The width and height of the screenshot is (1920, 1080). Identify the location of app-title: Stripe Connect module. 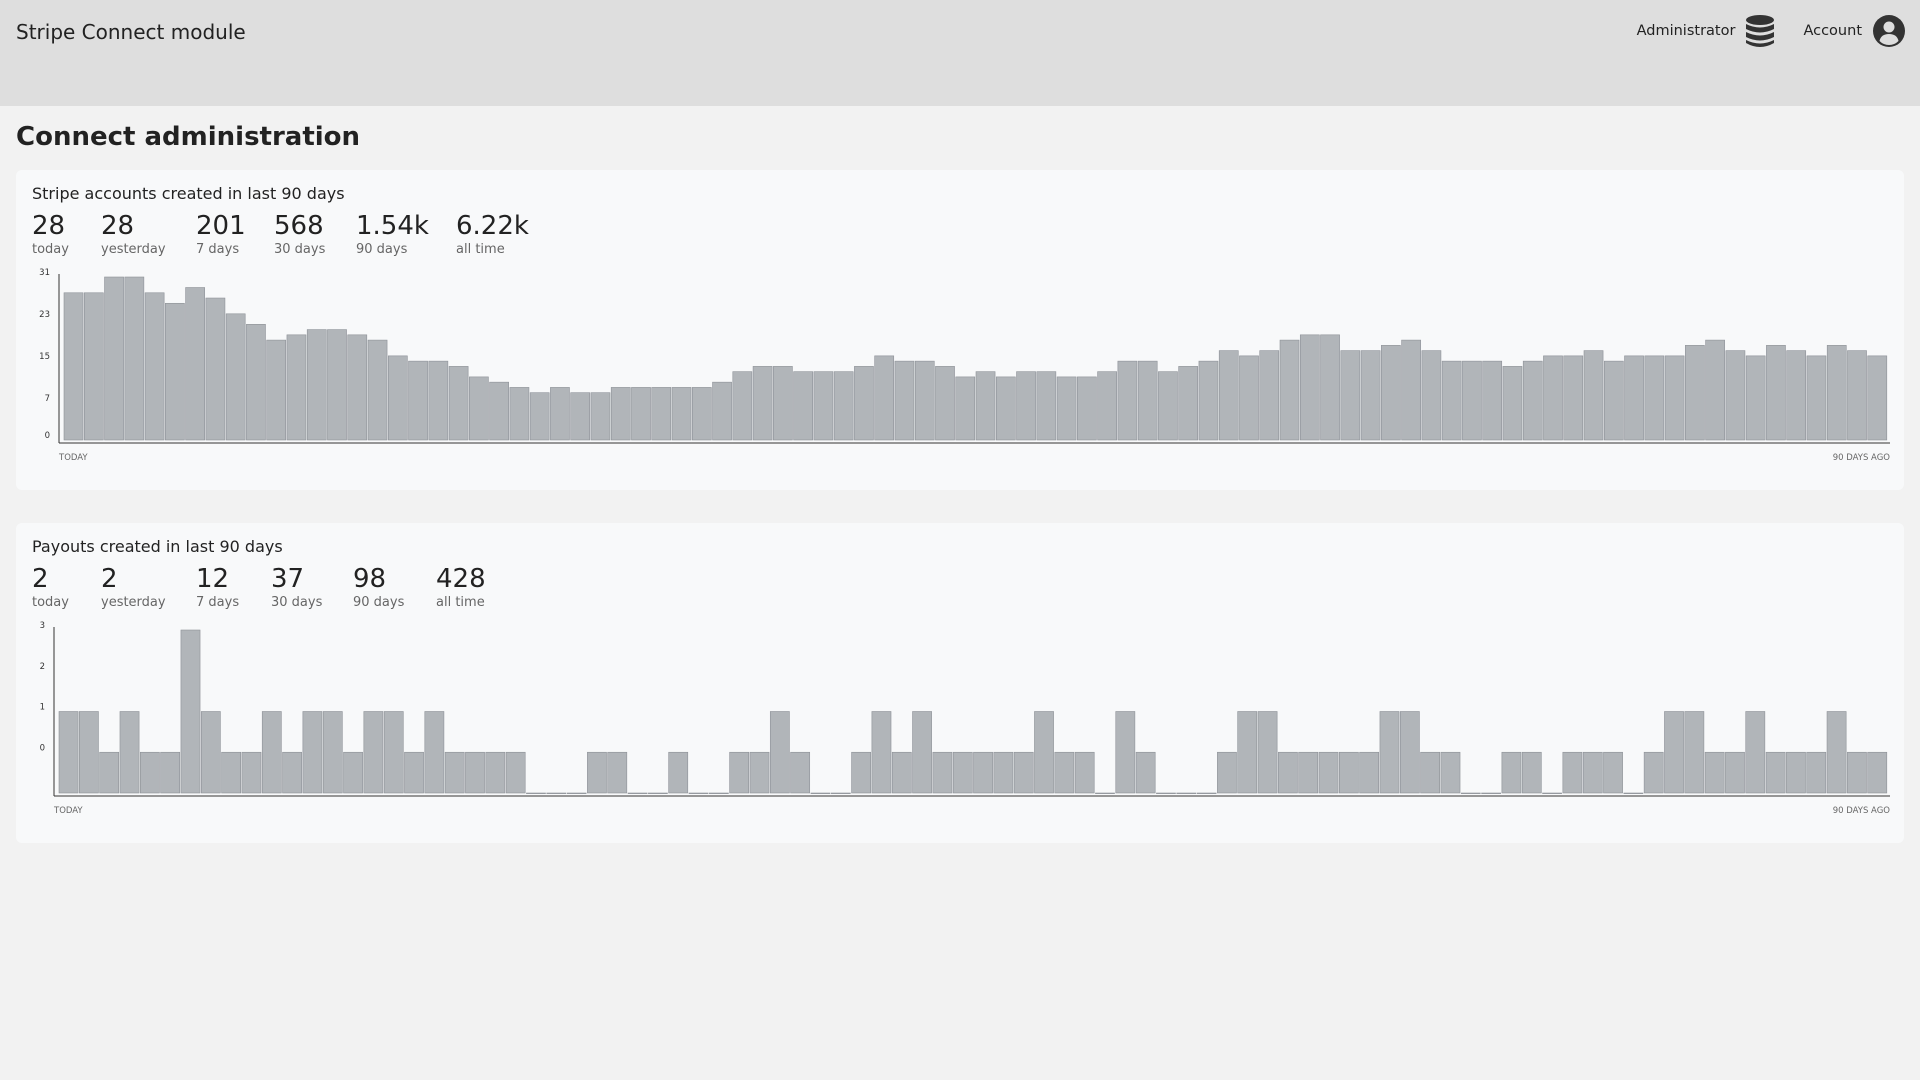
(131, 32).